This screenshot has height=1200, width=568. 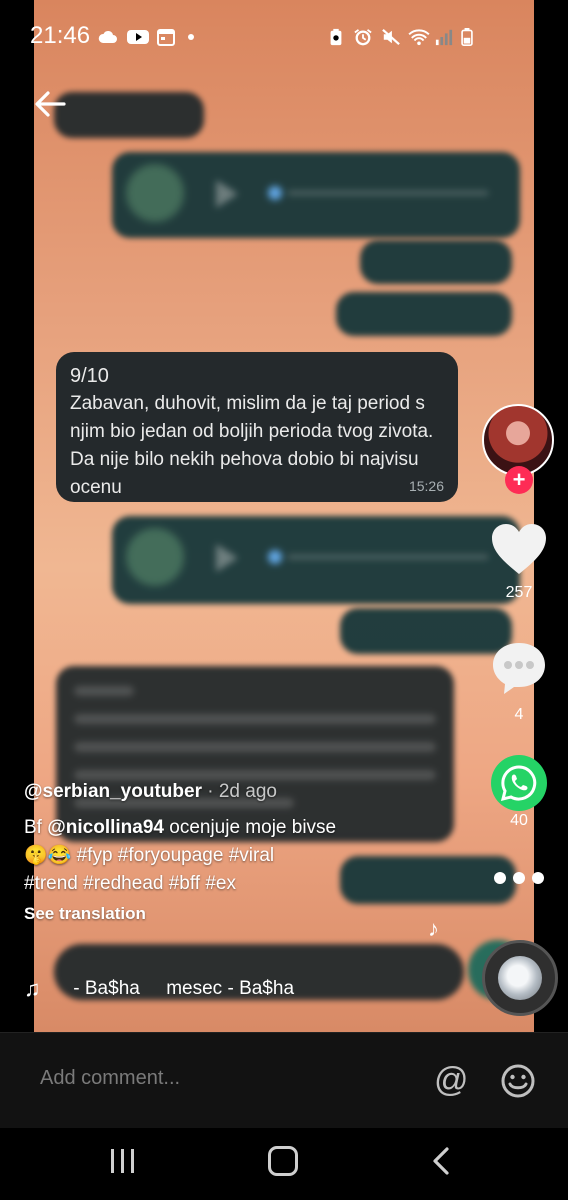 What do you see at coordinates (518, 1081) in the screenshot?
I see `emoji-icon` at bounding box center [518, 1081].